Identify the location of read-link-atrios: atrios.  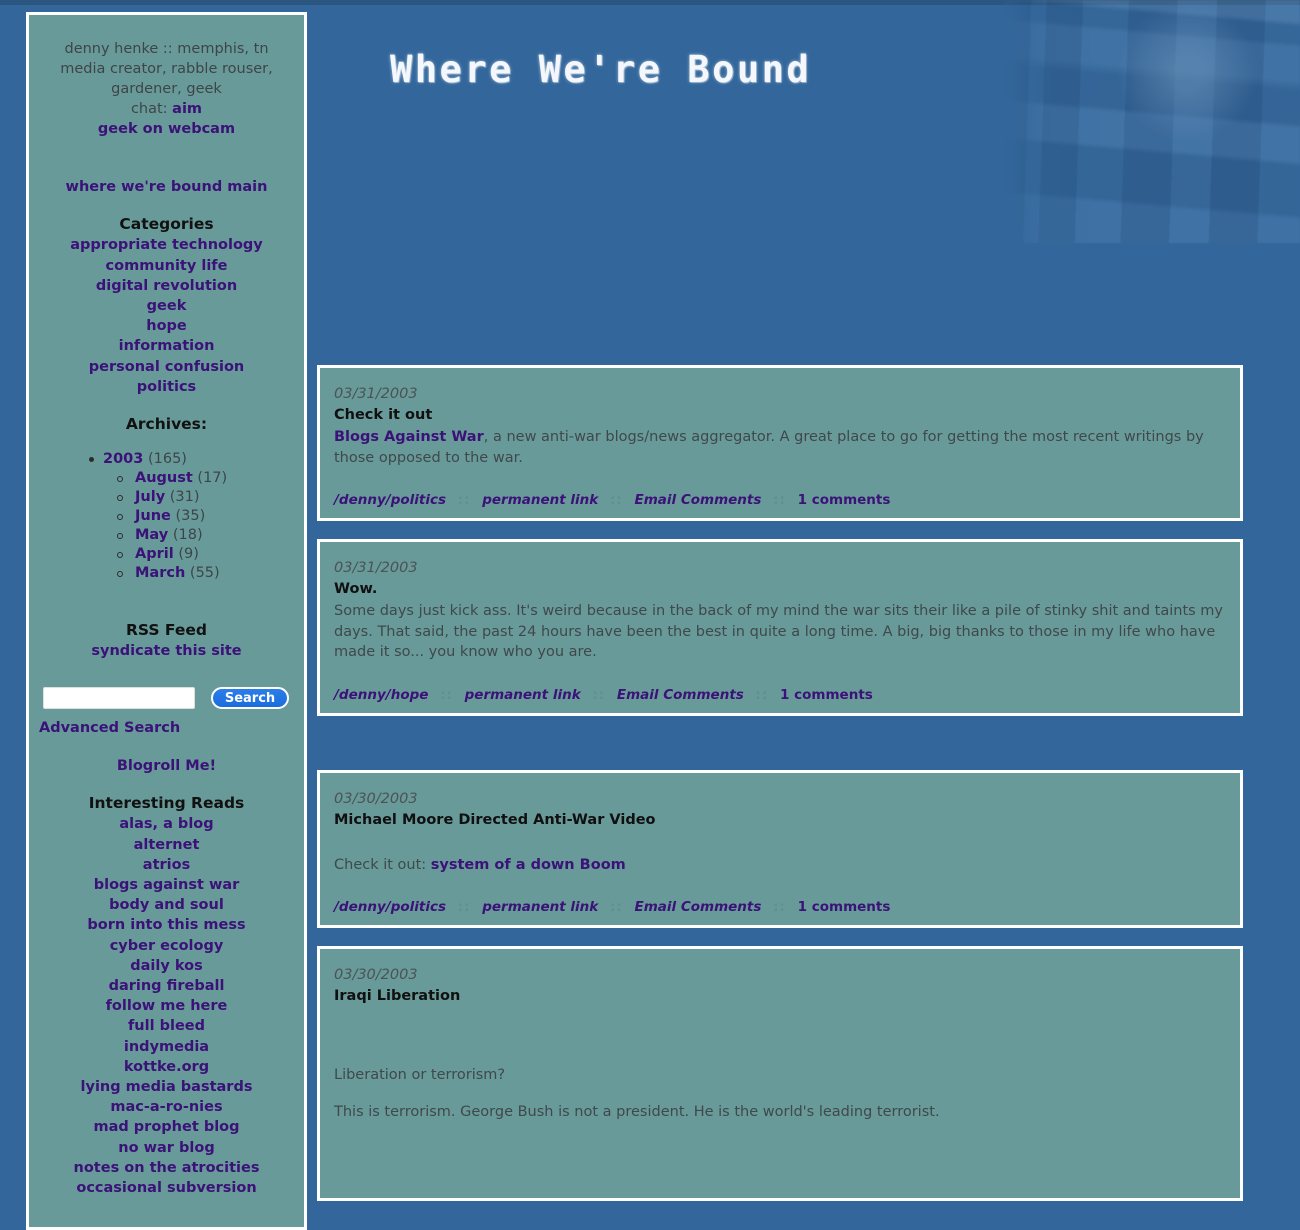
(166, 865).